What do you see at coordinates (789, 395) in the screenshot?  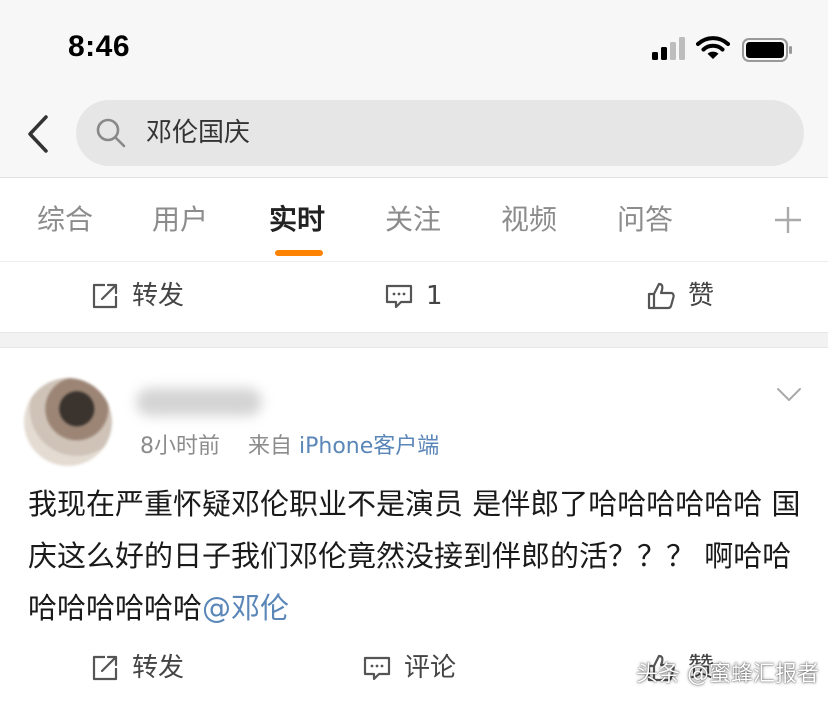 I see `chevron-down-icon` at bounding box center [789, 395].